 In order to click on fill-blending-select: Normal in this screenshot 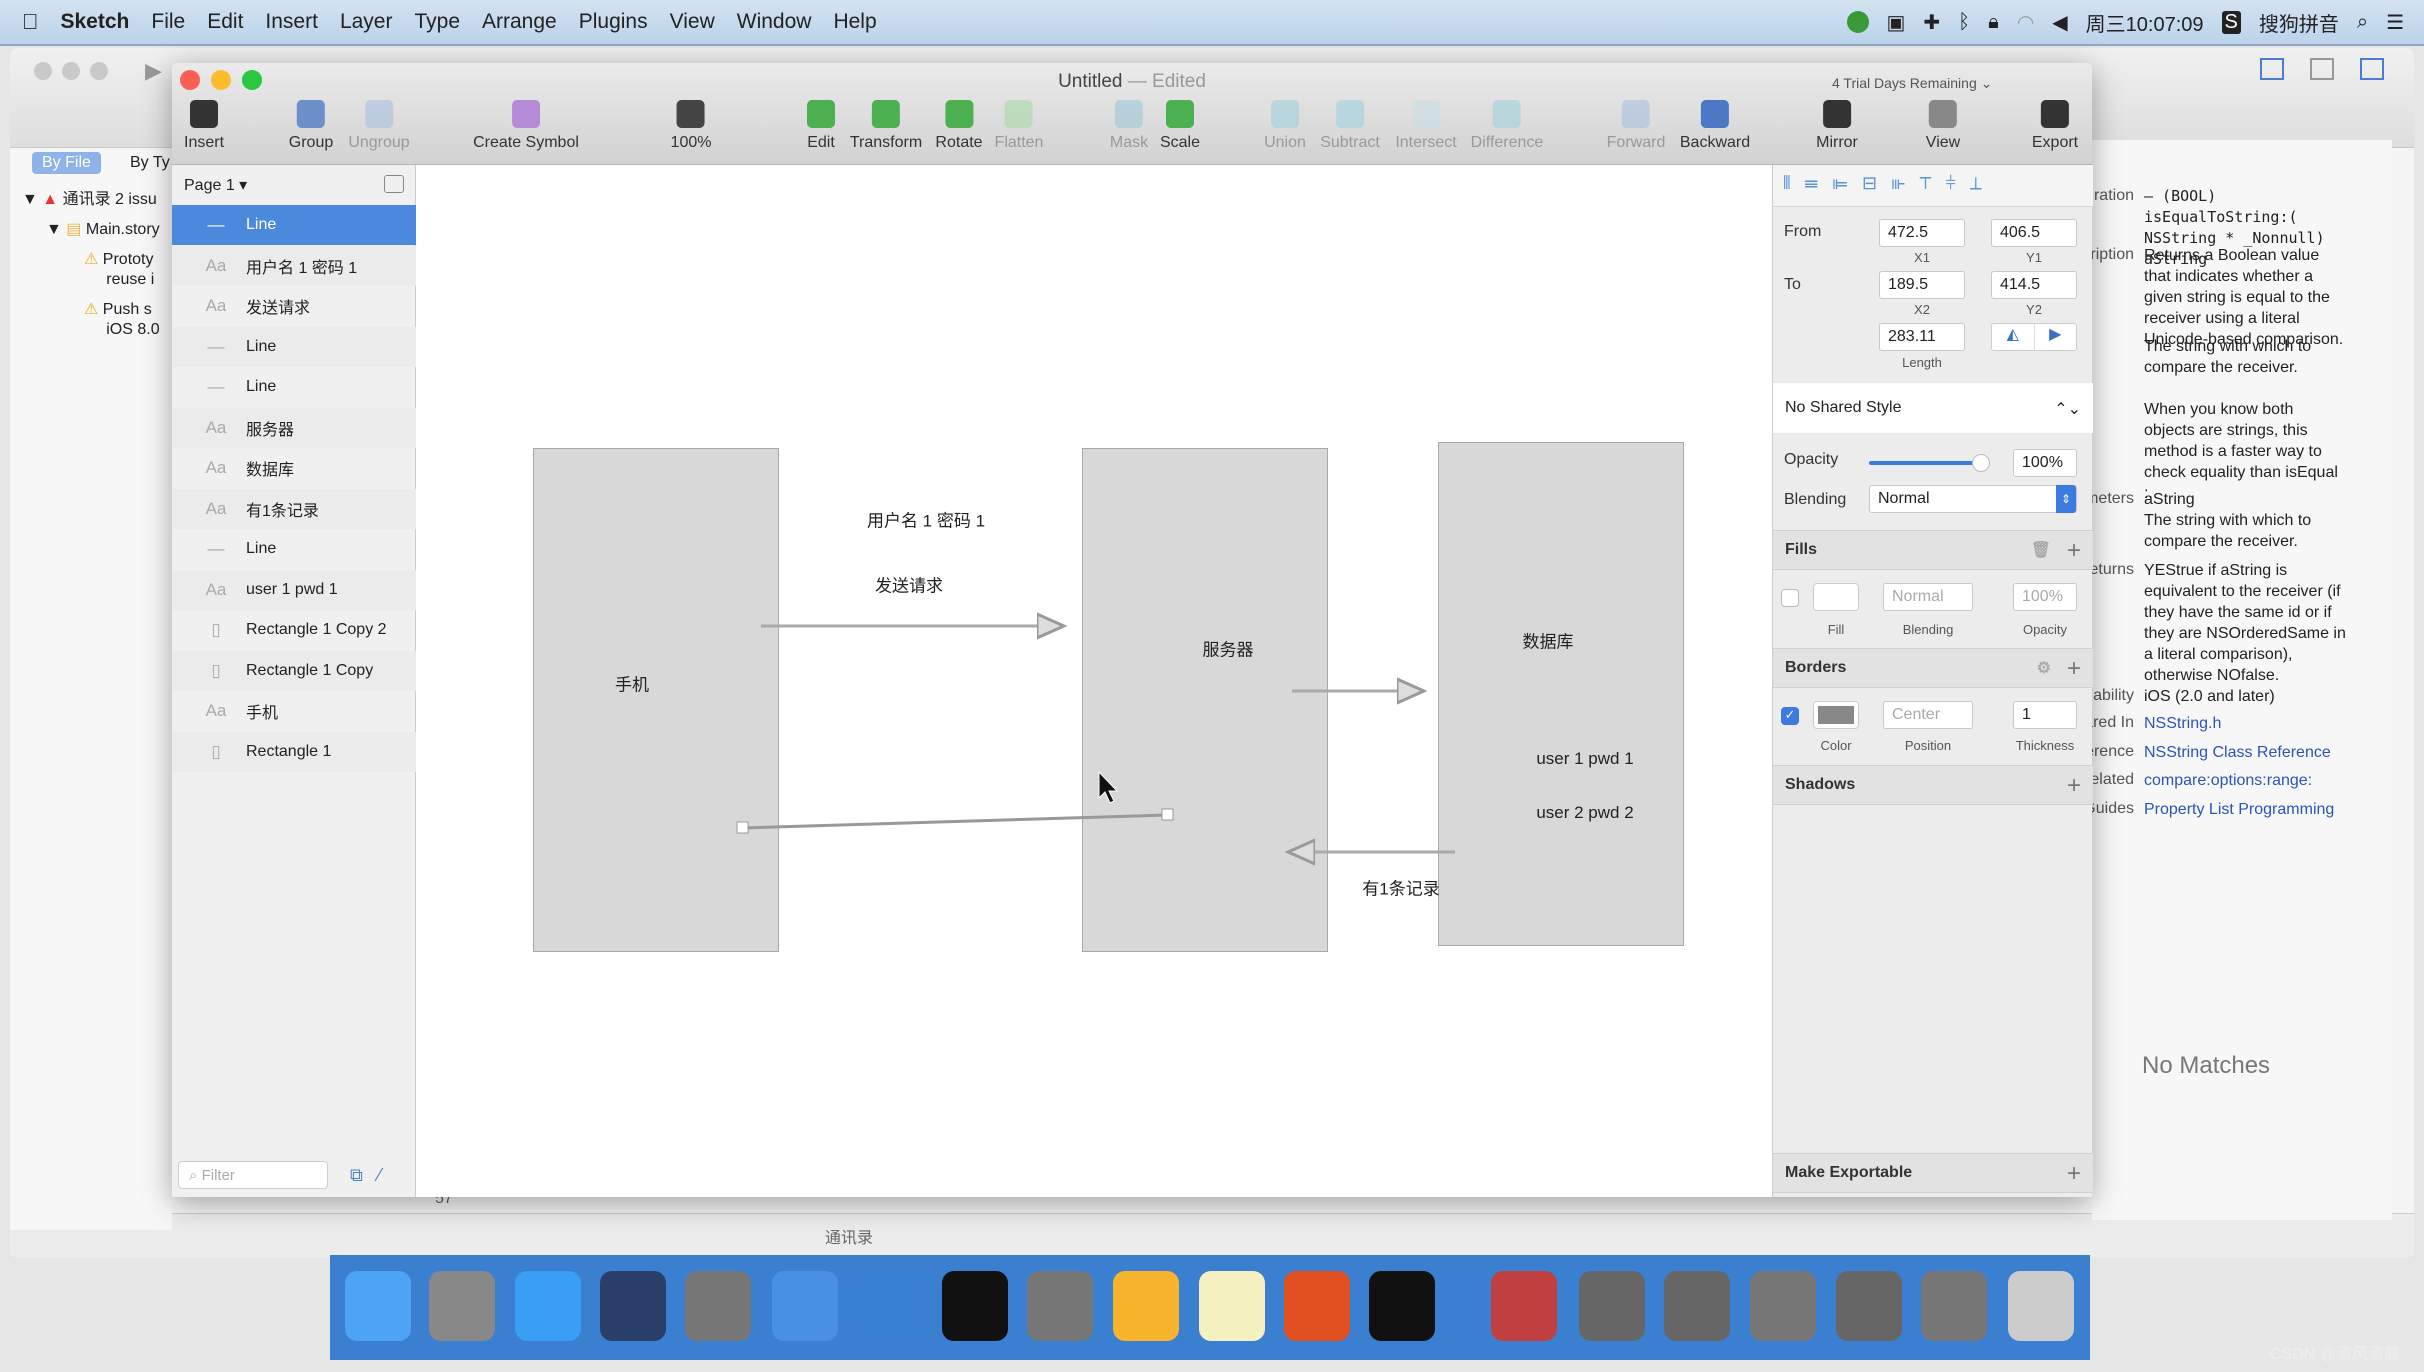, I will do `click(1928, 597)`.